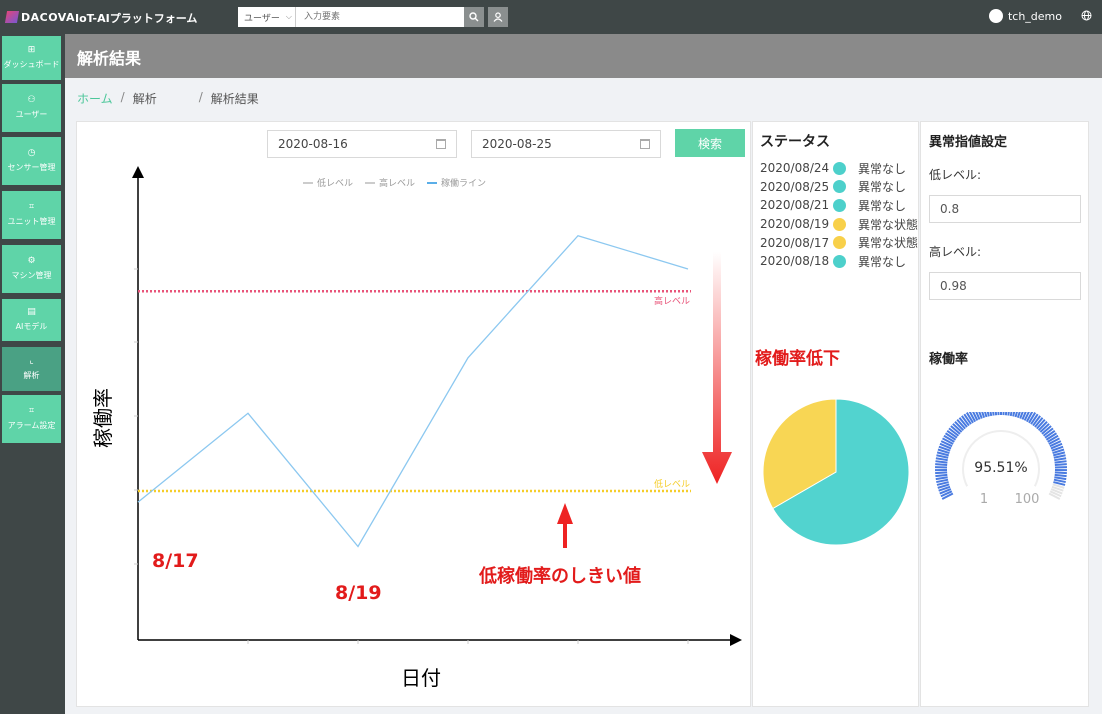  I want to click on gauge-value: 95.51%, so click(1000, 468).